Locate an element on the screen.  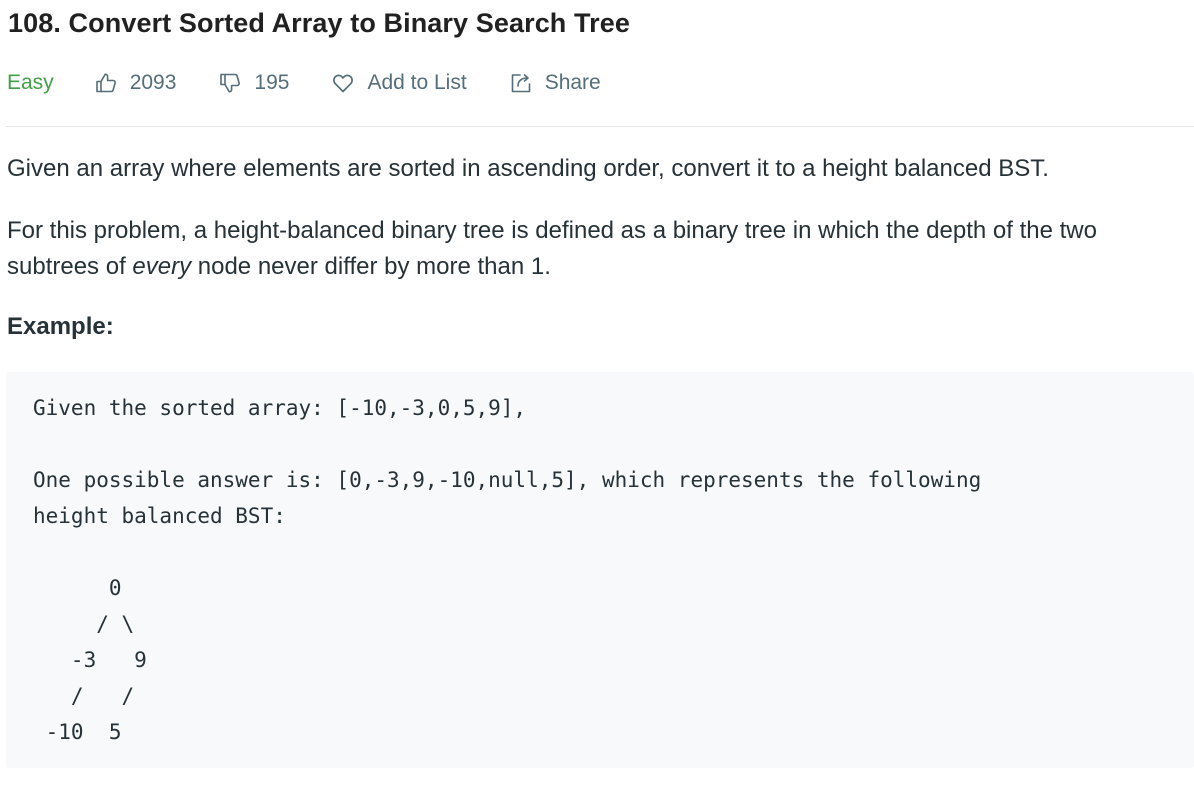
description-text: node never differ by more than 1. is located at coordinates (371, 266).